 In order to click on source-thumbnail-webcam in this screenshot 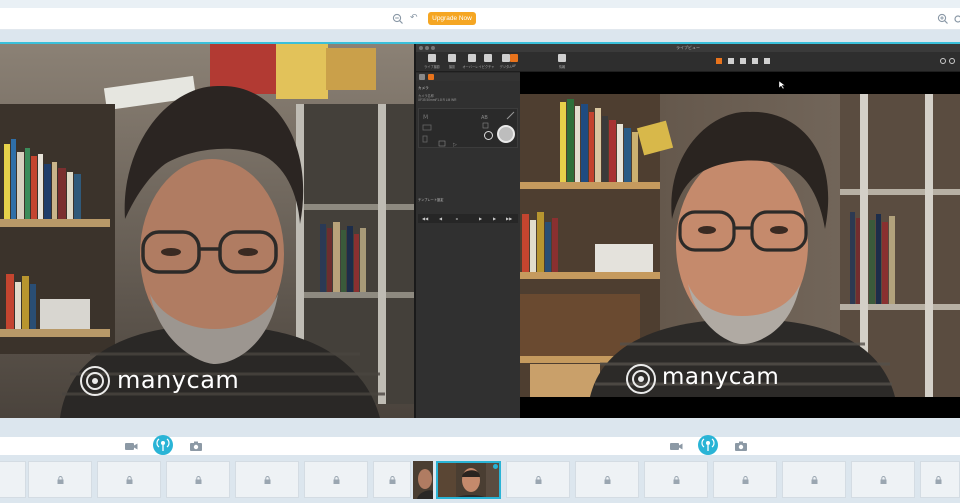, I will do `click(423, 480)`.